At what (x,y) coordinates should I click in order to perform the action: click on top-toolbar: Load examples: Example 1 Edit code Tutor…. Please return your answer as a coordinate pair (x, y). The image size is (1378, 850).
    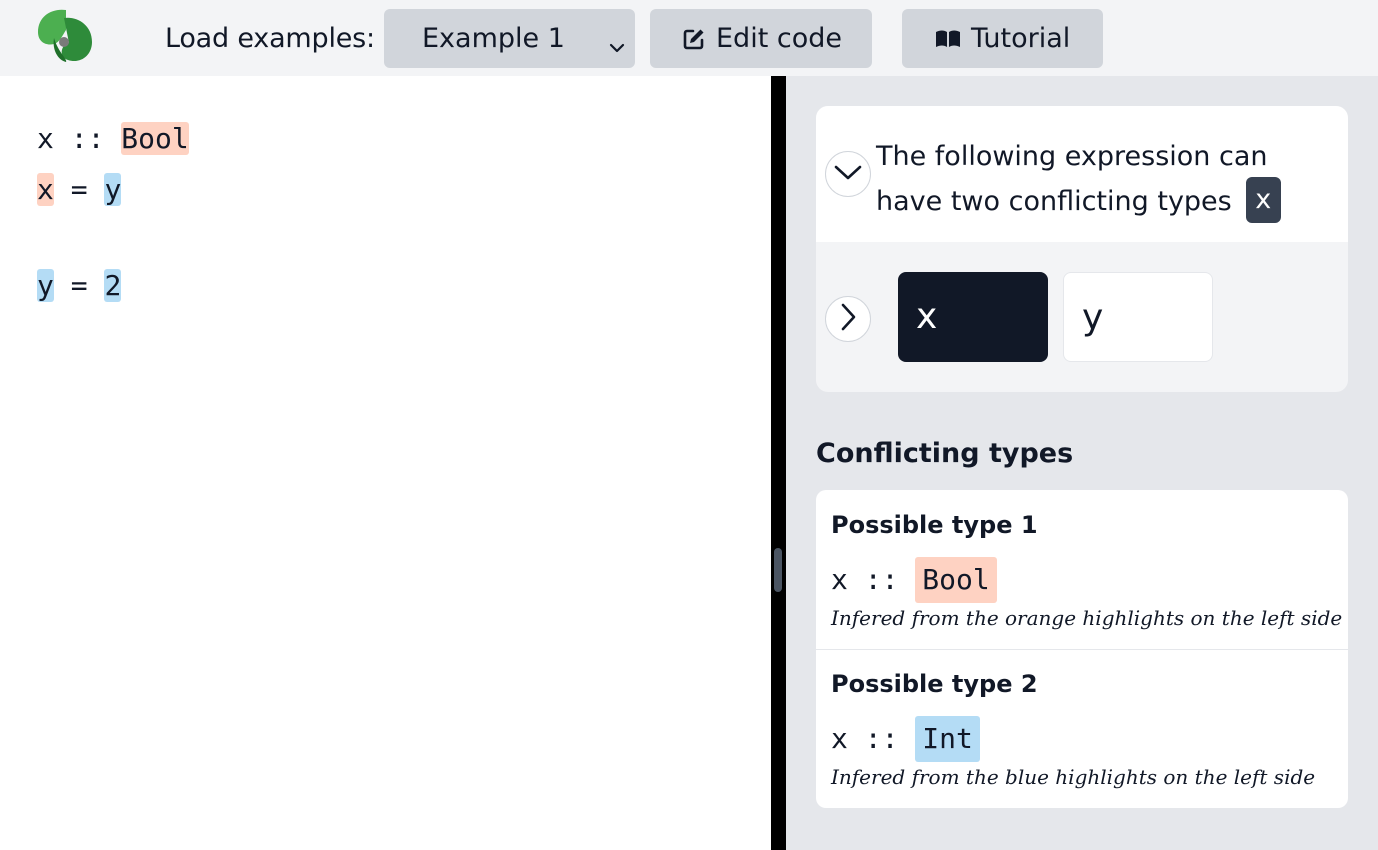
    Looking at the image, I should click on (689, 38).